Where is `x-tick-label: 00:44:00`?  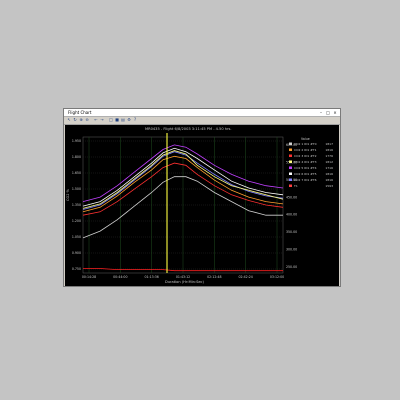 x-tick-label: 00:44:00 is located at coordinates (120, 277).